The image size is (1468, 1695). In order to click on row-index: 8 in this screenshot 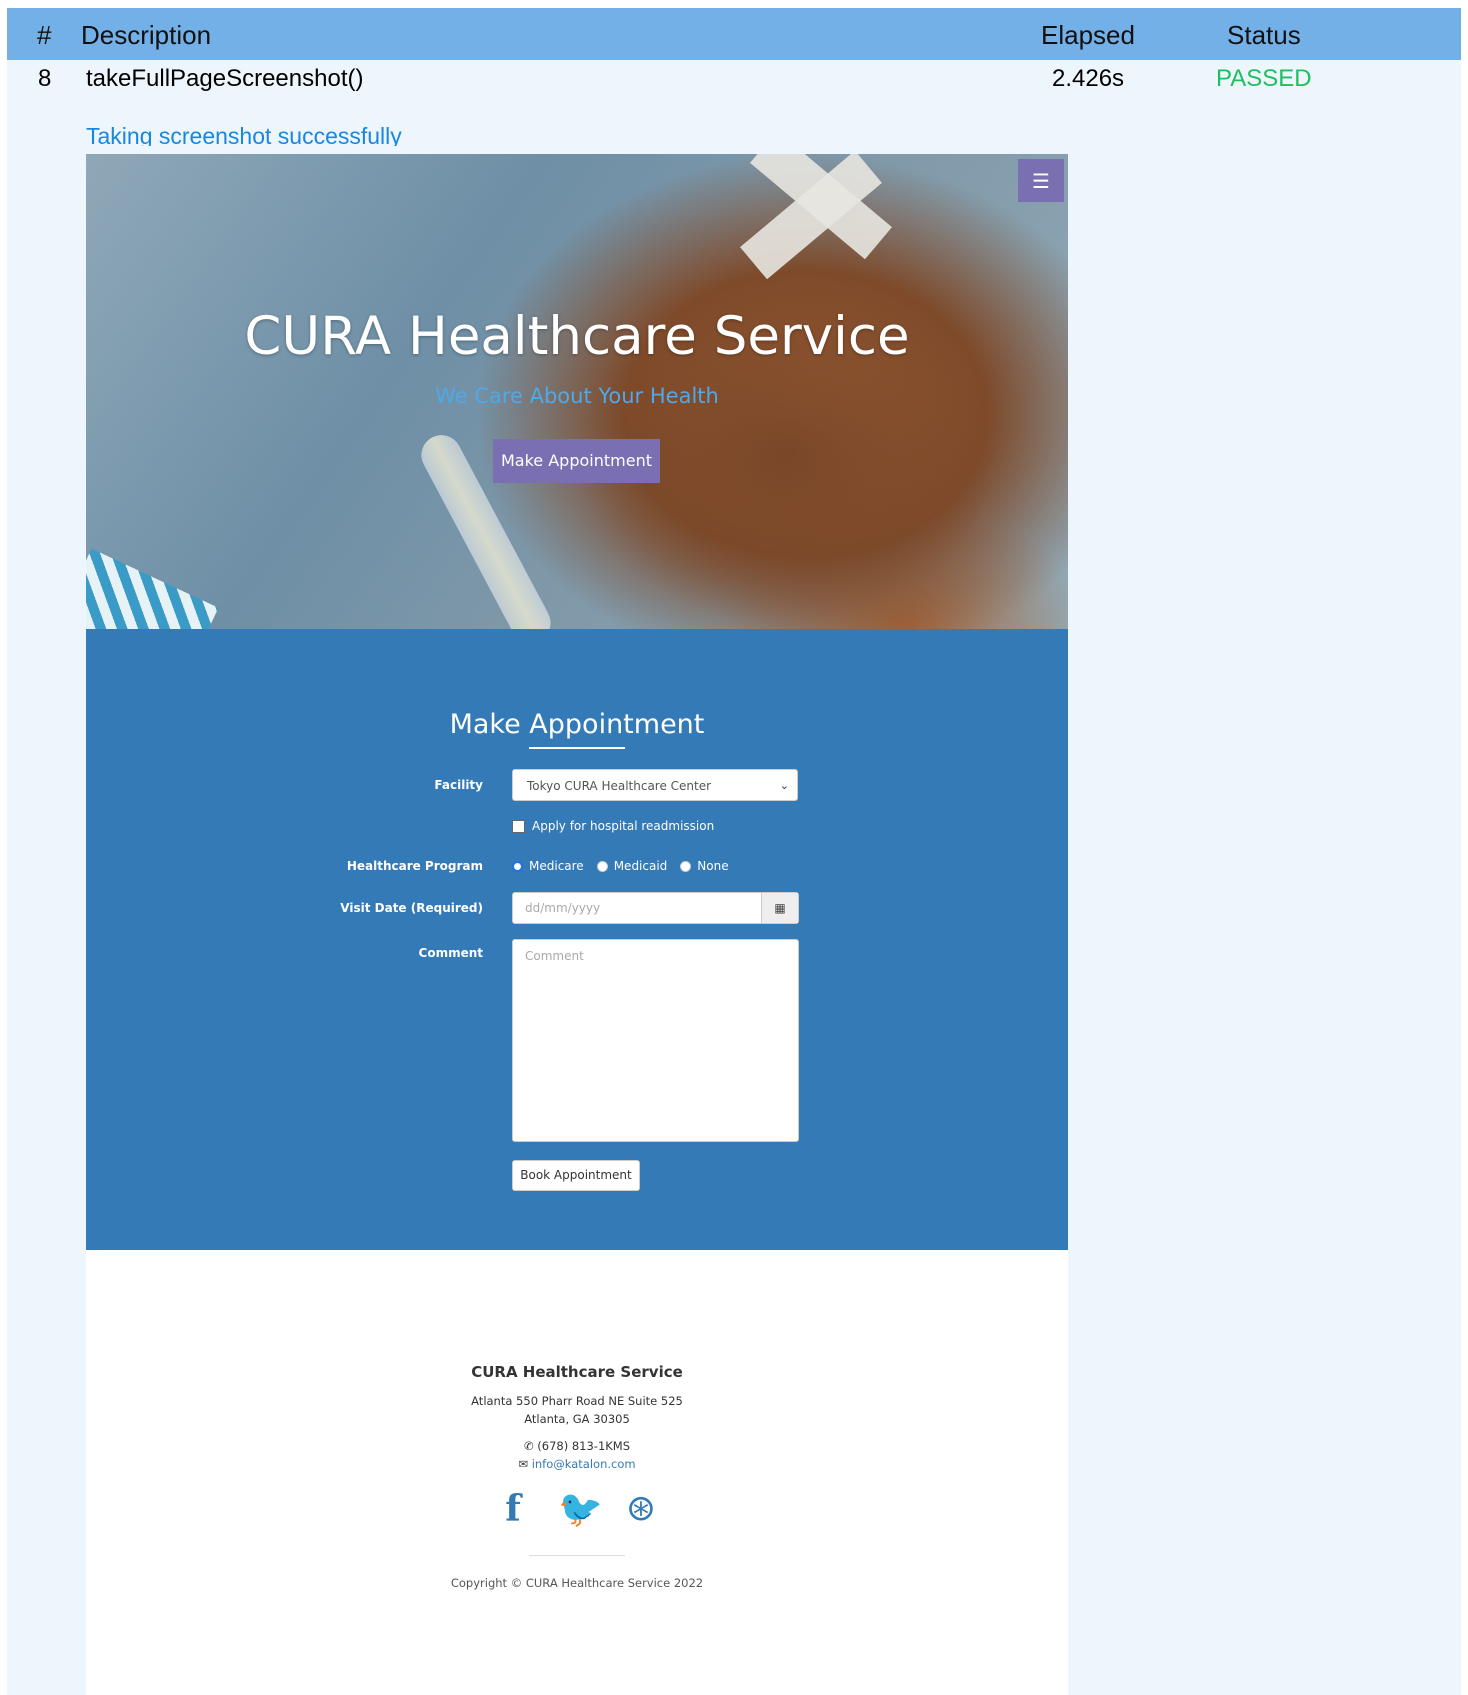, I will do `click(45, 78)`.